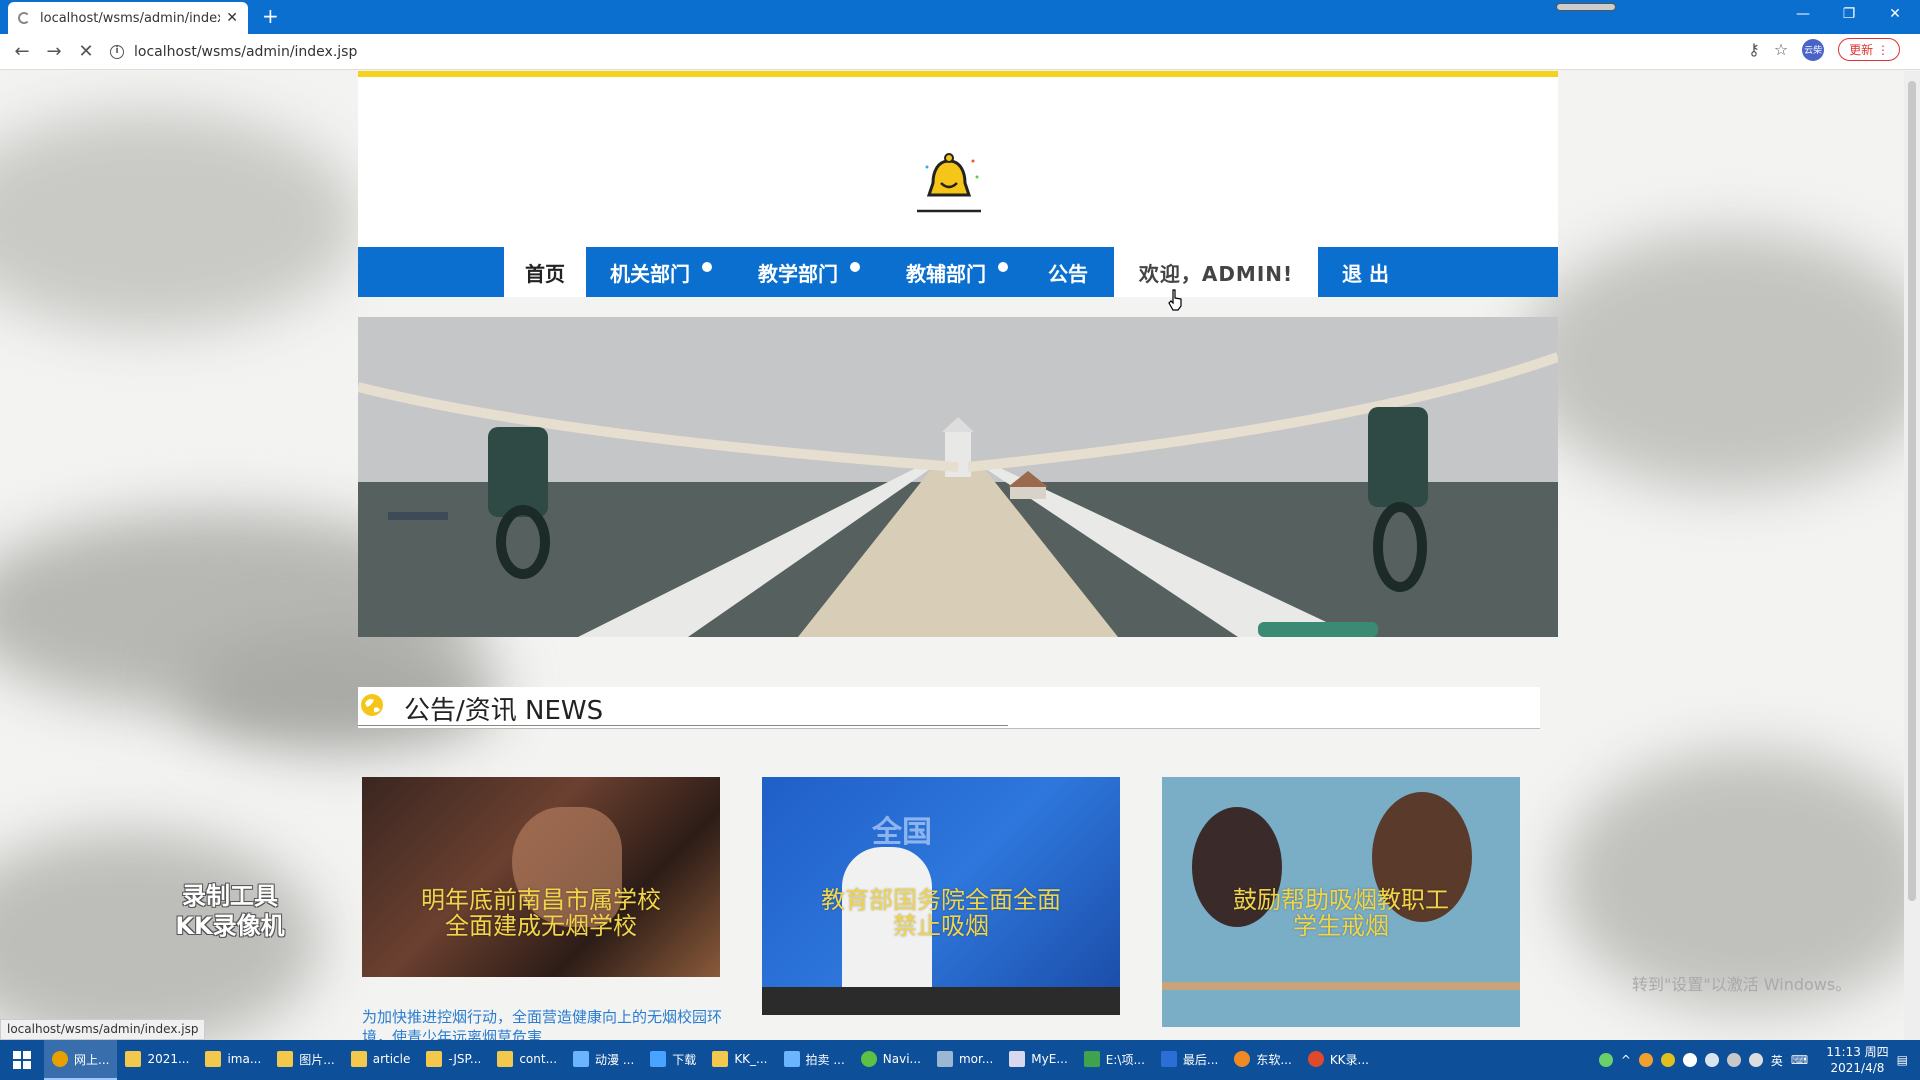 The width and height of the screenshot is (1920, 1080). Describe the element at coordinates (270, 16) in the screenshot. I see `new-tab-icon: +` at that location.